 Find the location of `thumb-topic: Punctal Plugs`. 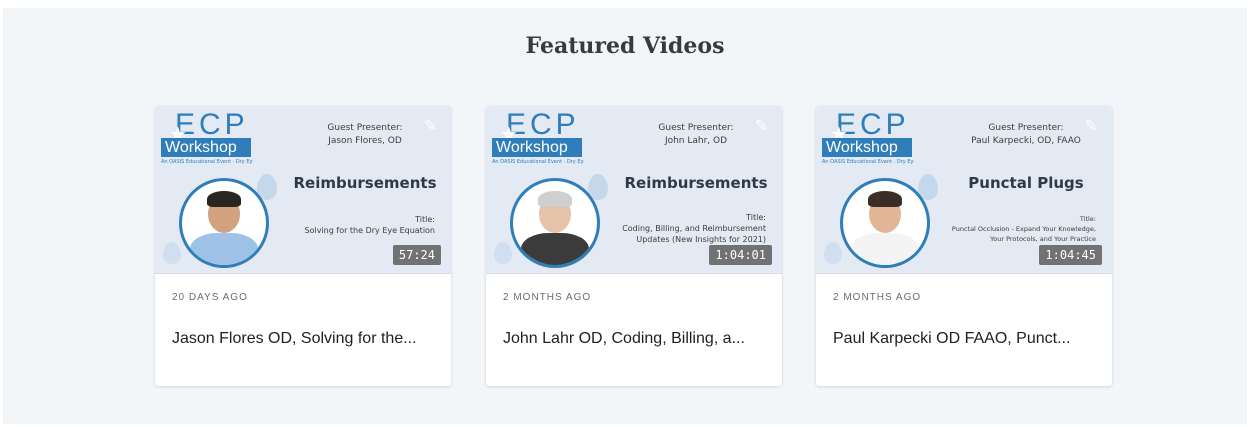

thumb-topic: Punctal Plugs is located at coordinates (1026, 183).